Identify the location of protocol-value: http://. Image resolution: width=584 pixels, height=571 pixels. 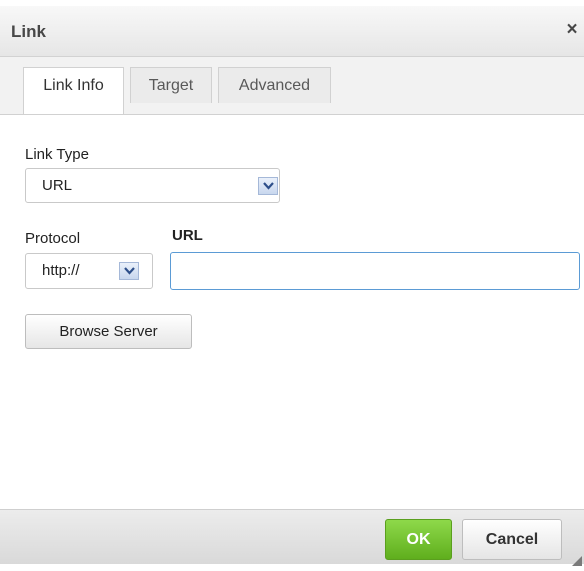
(61, 270).